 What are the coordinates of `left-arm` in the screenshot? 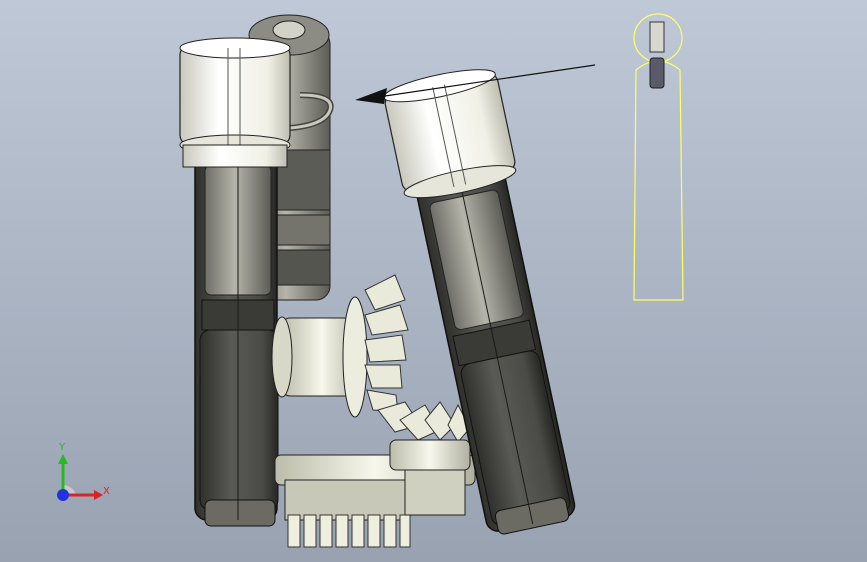 It's located at (235, 282).